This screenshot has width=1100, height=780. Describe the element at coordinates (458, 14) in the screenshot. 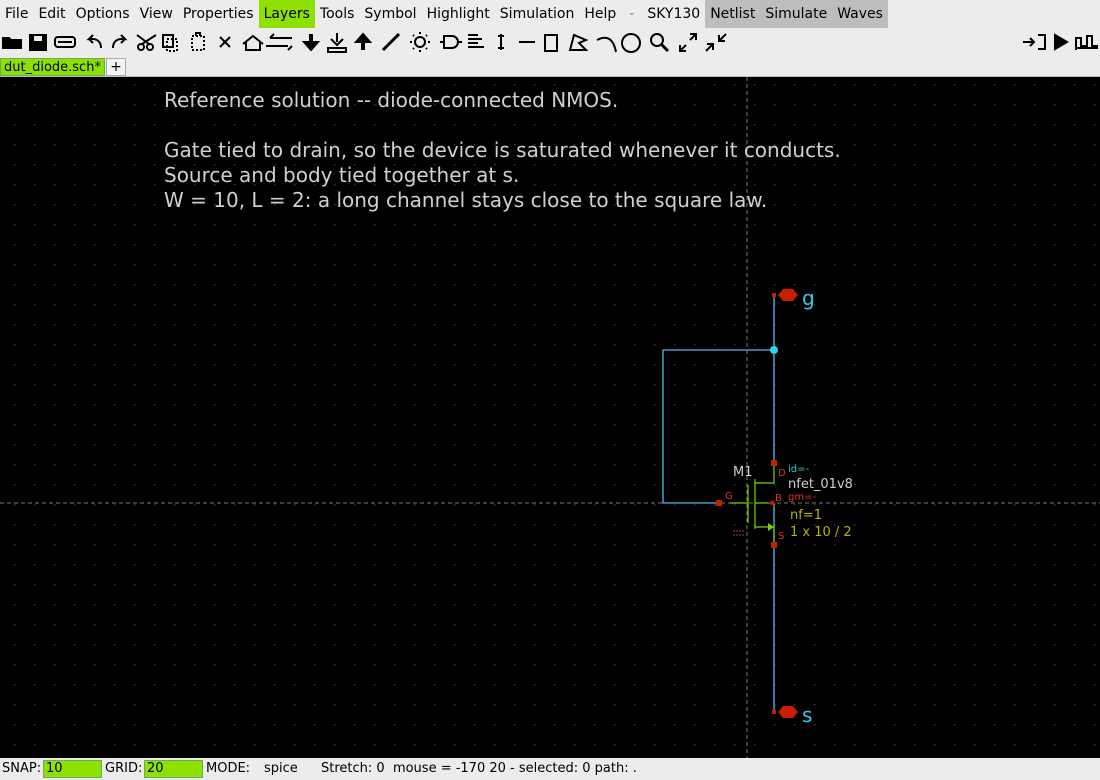

I see `menu-highlight: Highlight` at that location.